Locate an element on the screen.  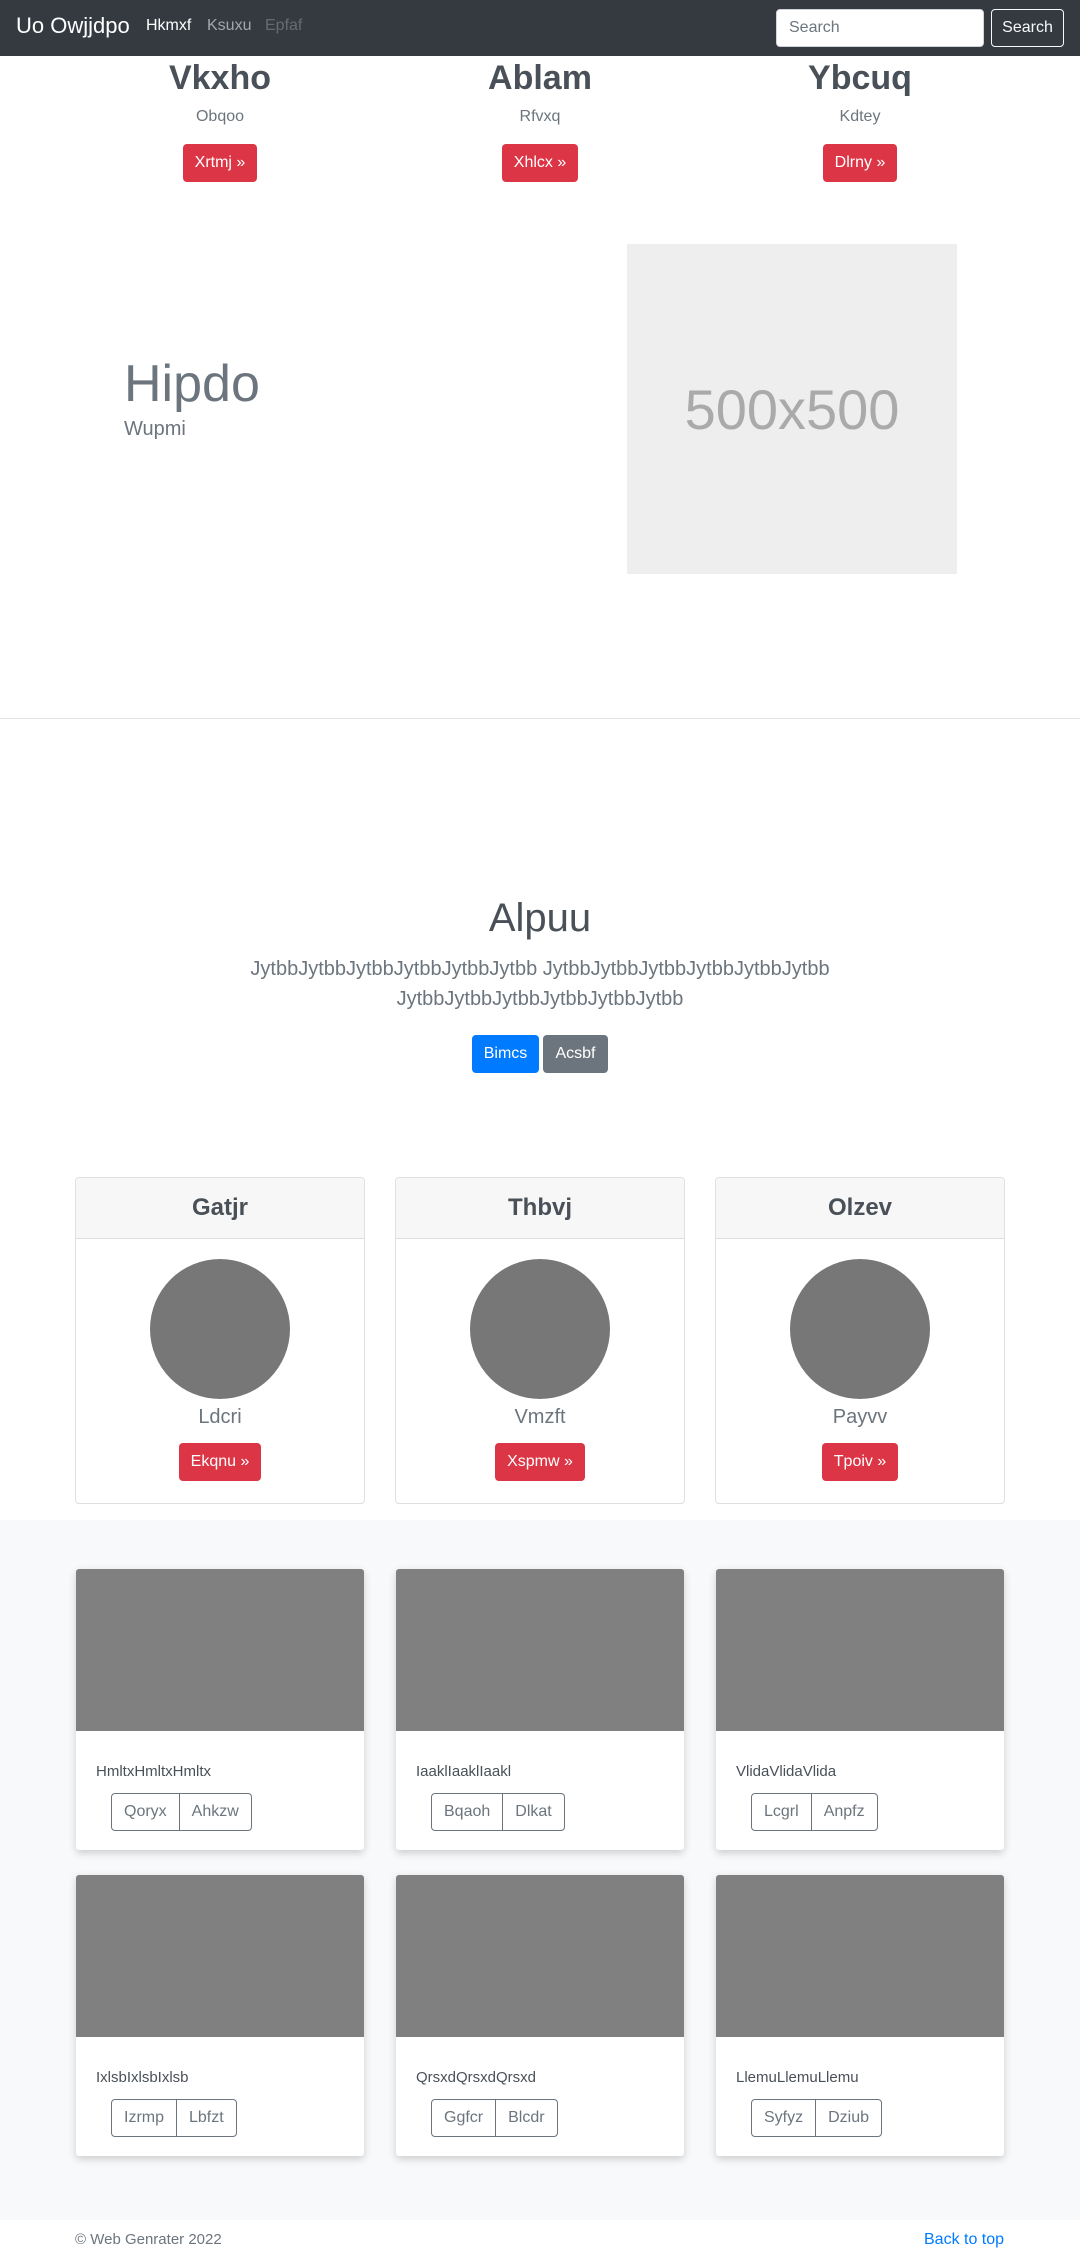
card-text: Ldcri is located at coordinates (220, 1417).